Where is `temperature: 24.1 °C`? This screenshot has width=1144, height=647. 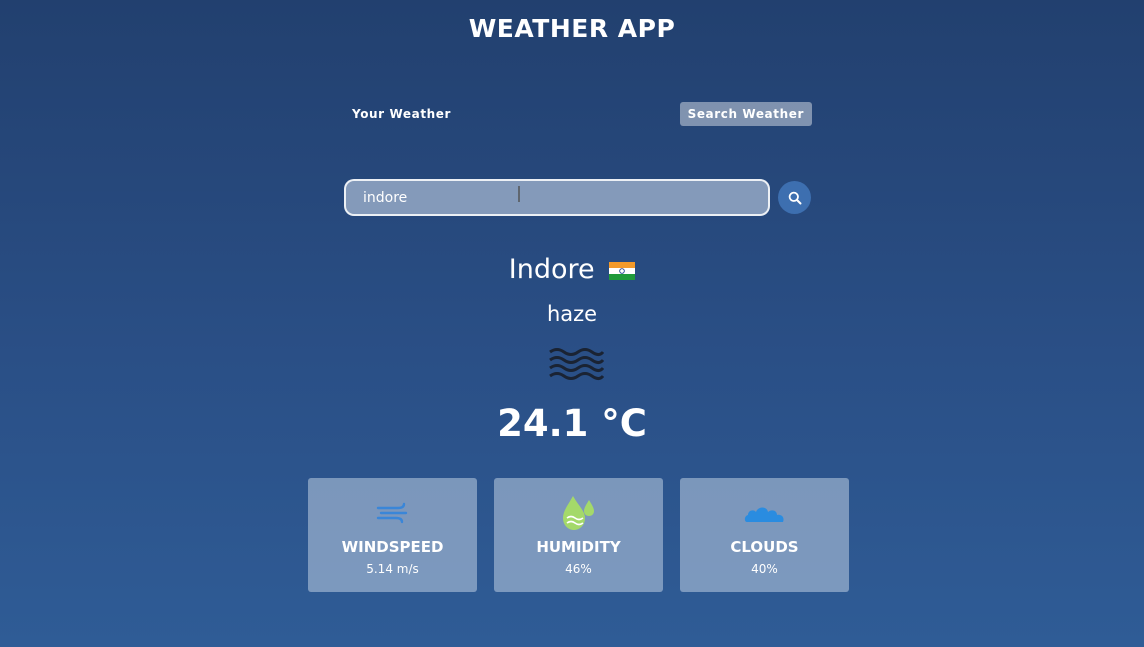
temperature: 24.1 °C is located at coordinates (572, 423).